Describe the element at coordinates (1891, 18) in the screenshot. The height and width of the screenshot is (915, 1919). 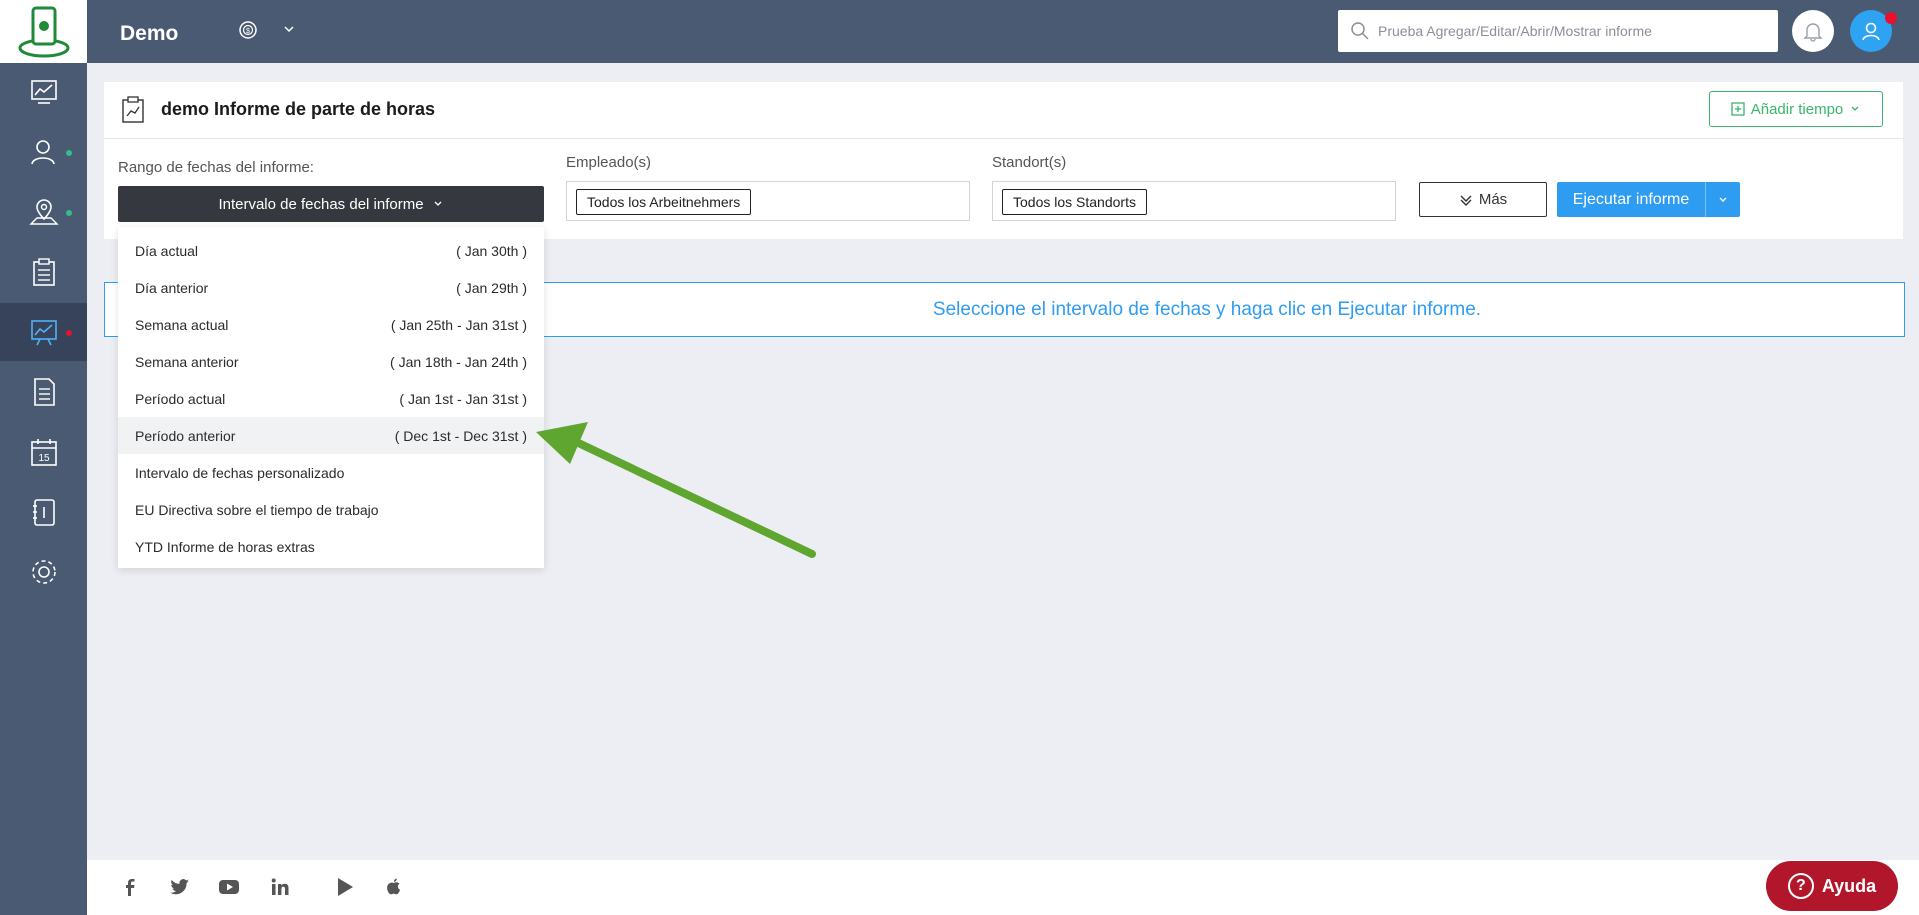
I see `user-notification-dot` at that location.